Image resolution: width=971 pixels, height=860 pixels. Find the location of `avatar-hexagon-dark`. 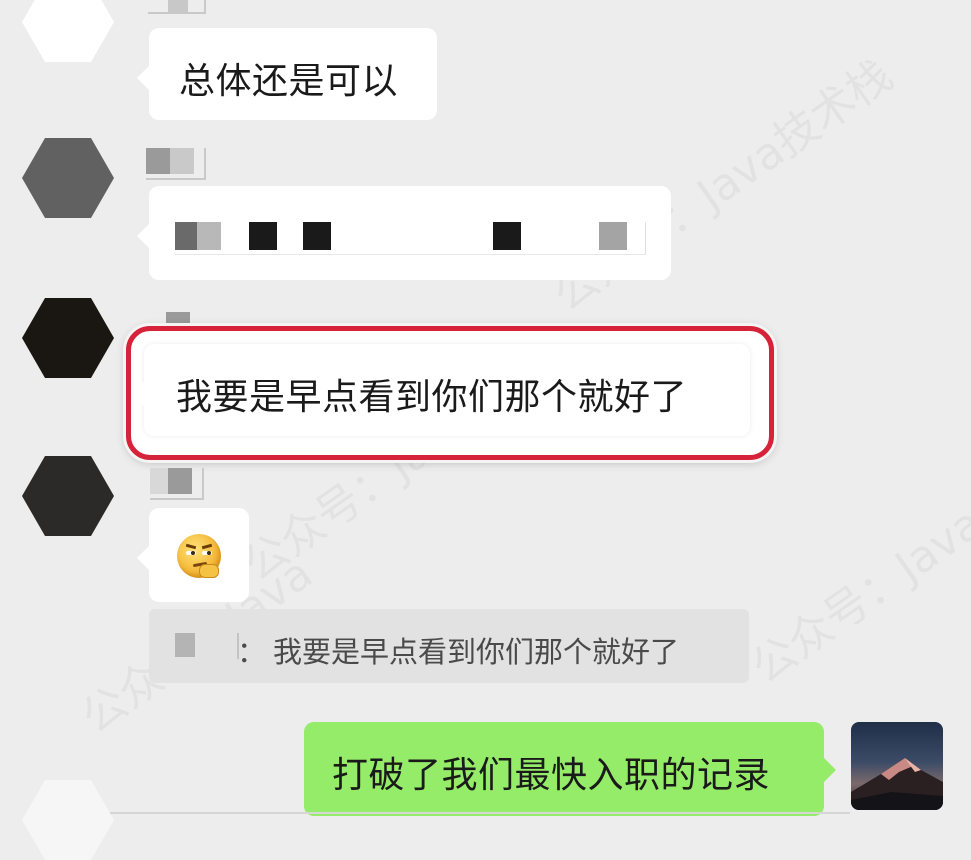

avatar-hexagon-dark is located at coordinates (68, 496).